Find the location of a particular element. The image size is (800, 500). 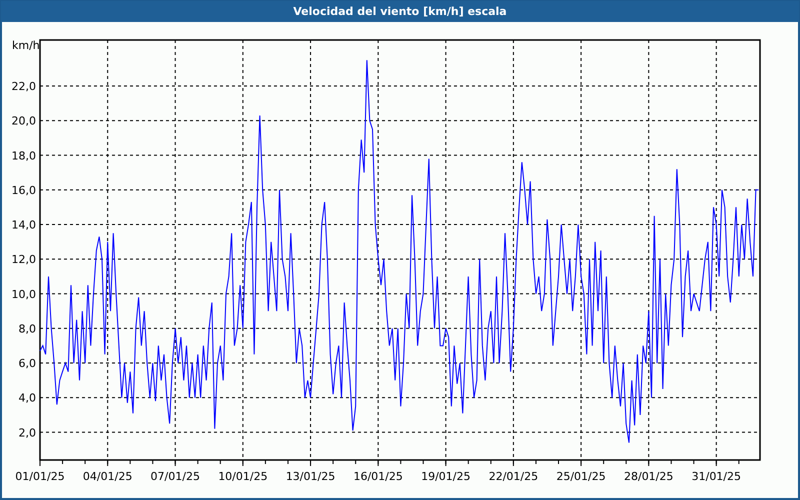

x-axis-label: 22/01/25 is located at coordinates (513, 476).